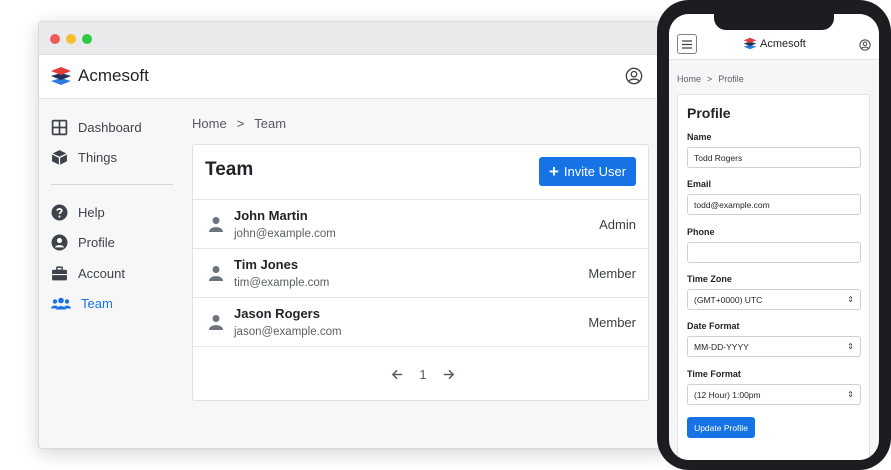 This screenshot has width=891, height=470. Describe the element at coordinates (701, 232) in the screenshot. I see `phone-label: Phone` at that location.